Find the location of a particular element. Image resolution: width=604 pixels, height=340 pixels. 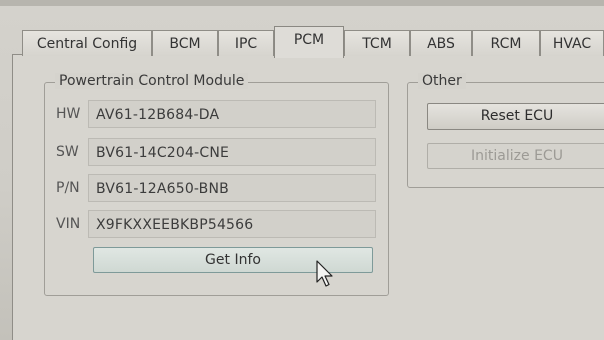

sw-label: SW is located at coordinates (67, 152).